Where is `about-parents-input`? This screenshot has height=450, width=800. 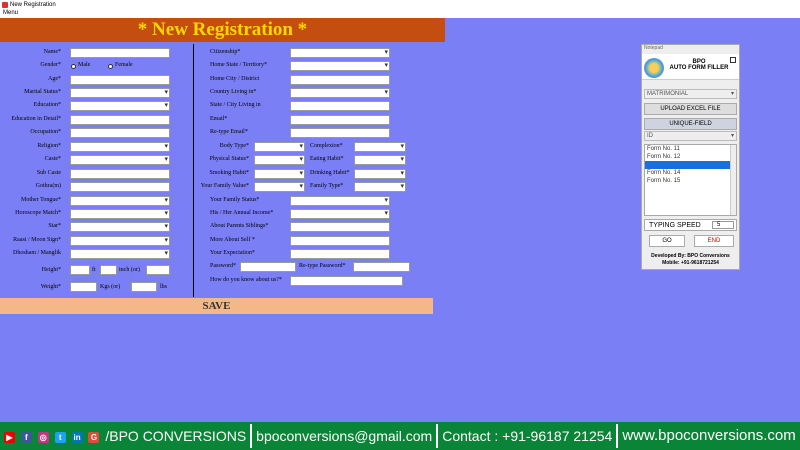 about-parents-input is located at coordinates (340, 227).